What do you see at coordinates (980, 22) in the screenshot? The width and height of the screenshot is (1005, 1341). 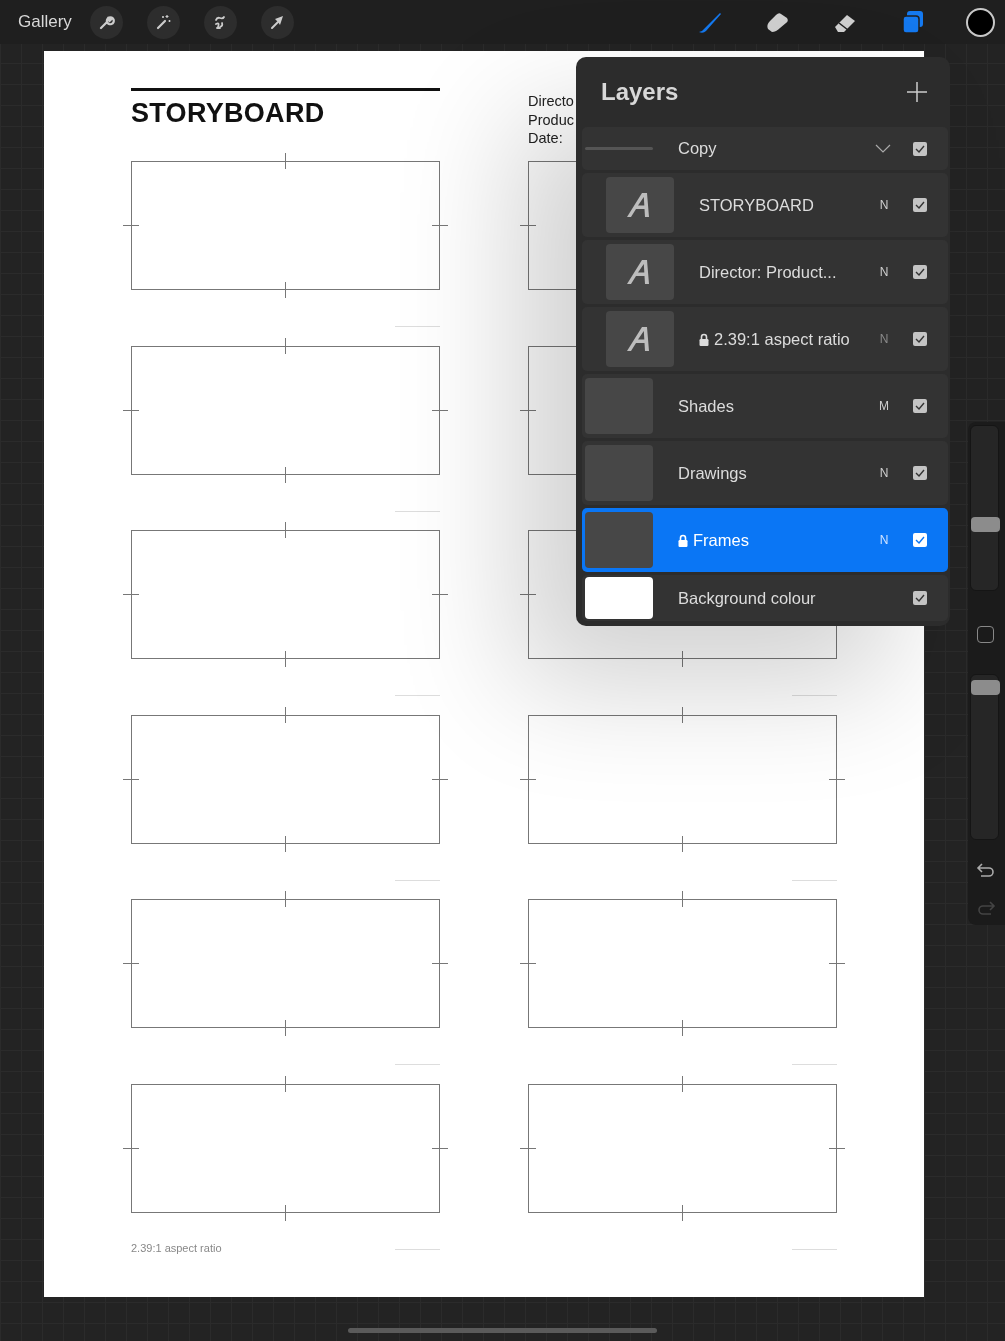 I see `color-swatch` at bounding box center [980, 22].